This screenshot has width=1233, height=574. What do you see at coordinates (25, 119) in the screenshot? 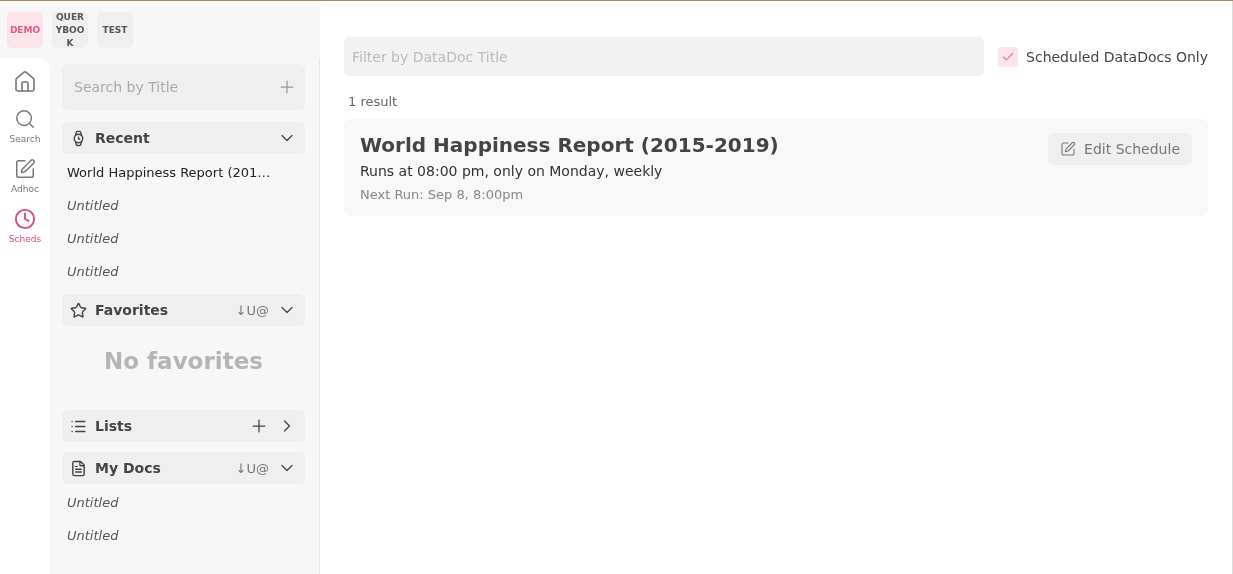
I see `search-icon` at bounding box center [25, 119].